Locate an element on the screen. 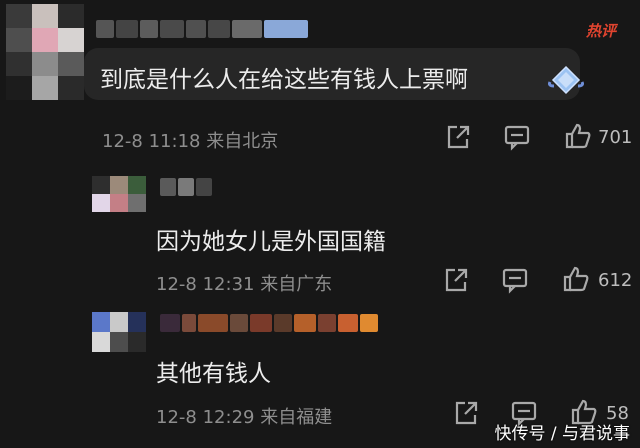 Image resolution: width=640 pixels, height=448 pixels. diamond-badge-icon is located at coordinates (566, 83).